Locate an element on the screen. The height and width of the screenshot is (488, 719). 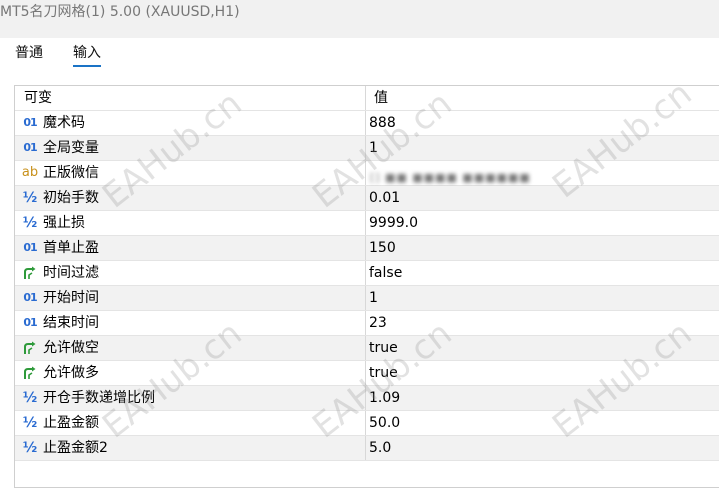
parameter-name-cell: 时间过滤 is located at coordinates (190, 273).